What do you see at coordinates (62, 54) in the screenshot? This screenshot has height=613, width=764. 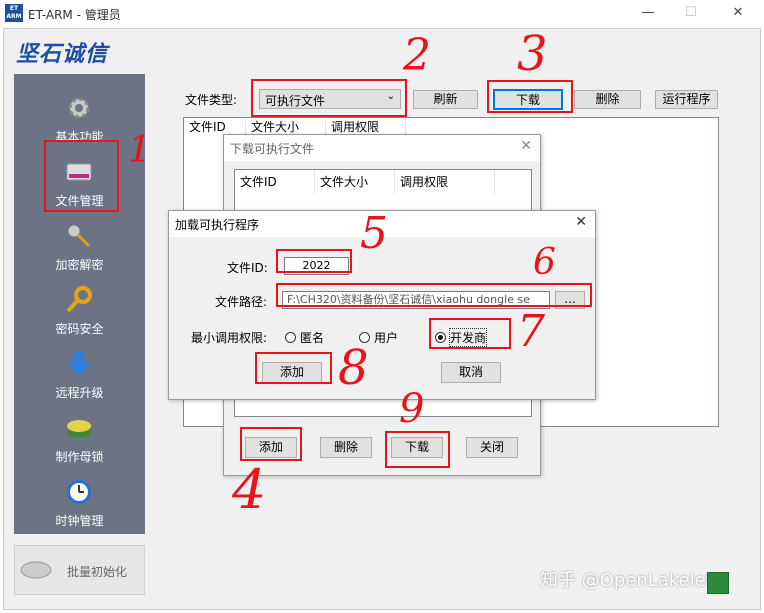 I see `brand-logo: 坚石诚信` at bounding box center [62, 54].